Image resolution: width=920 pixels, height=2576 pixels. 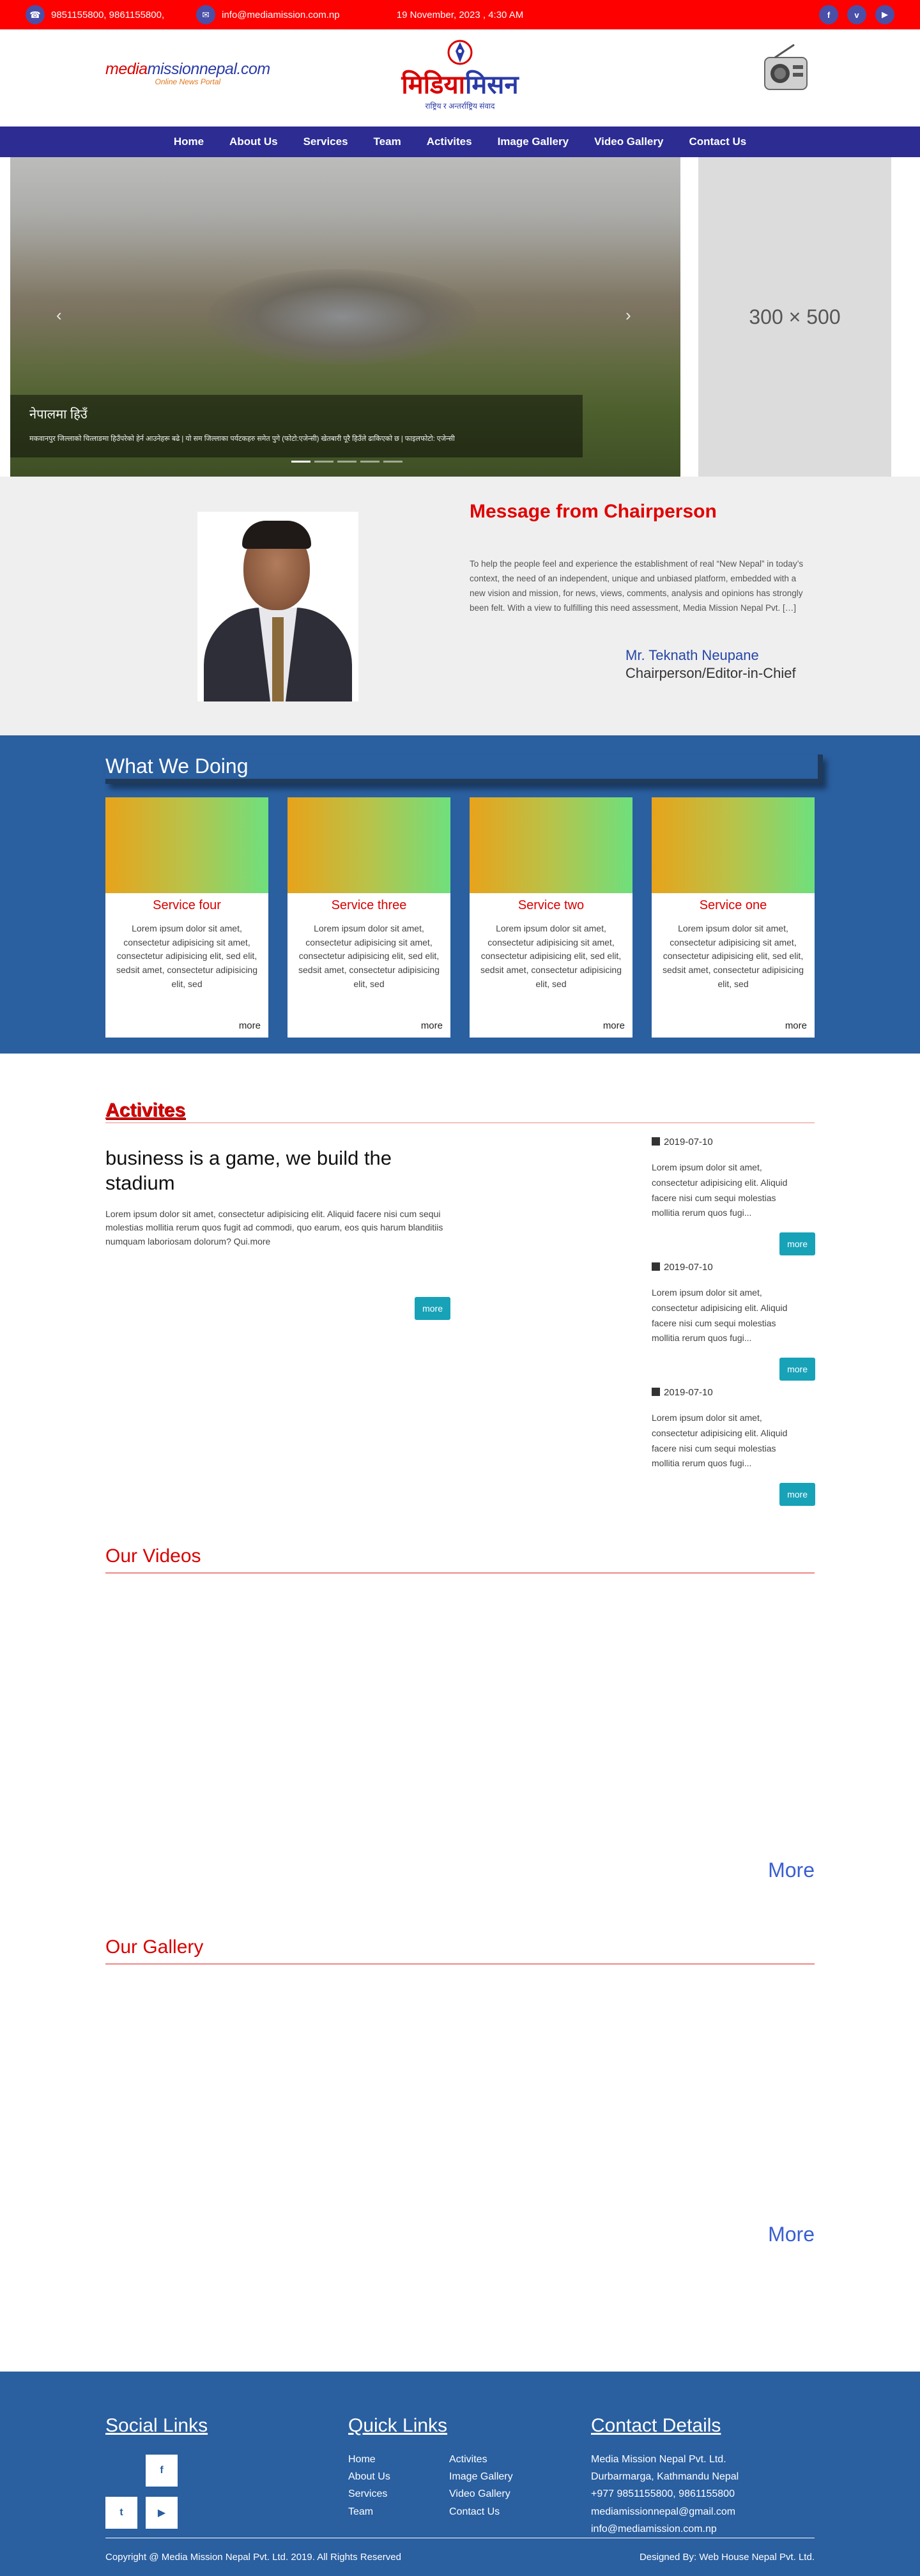 What do you see at coordinates (481, 2511) in the screenshot?
I see `footer-link-contact-us: Contact Us` at bounding box center [481, 2511].